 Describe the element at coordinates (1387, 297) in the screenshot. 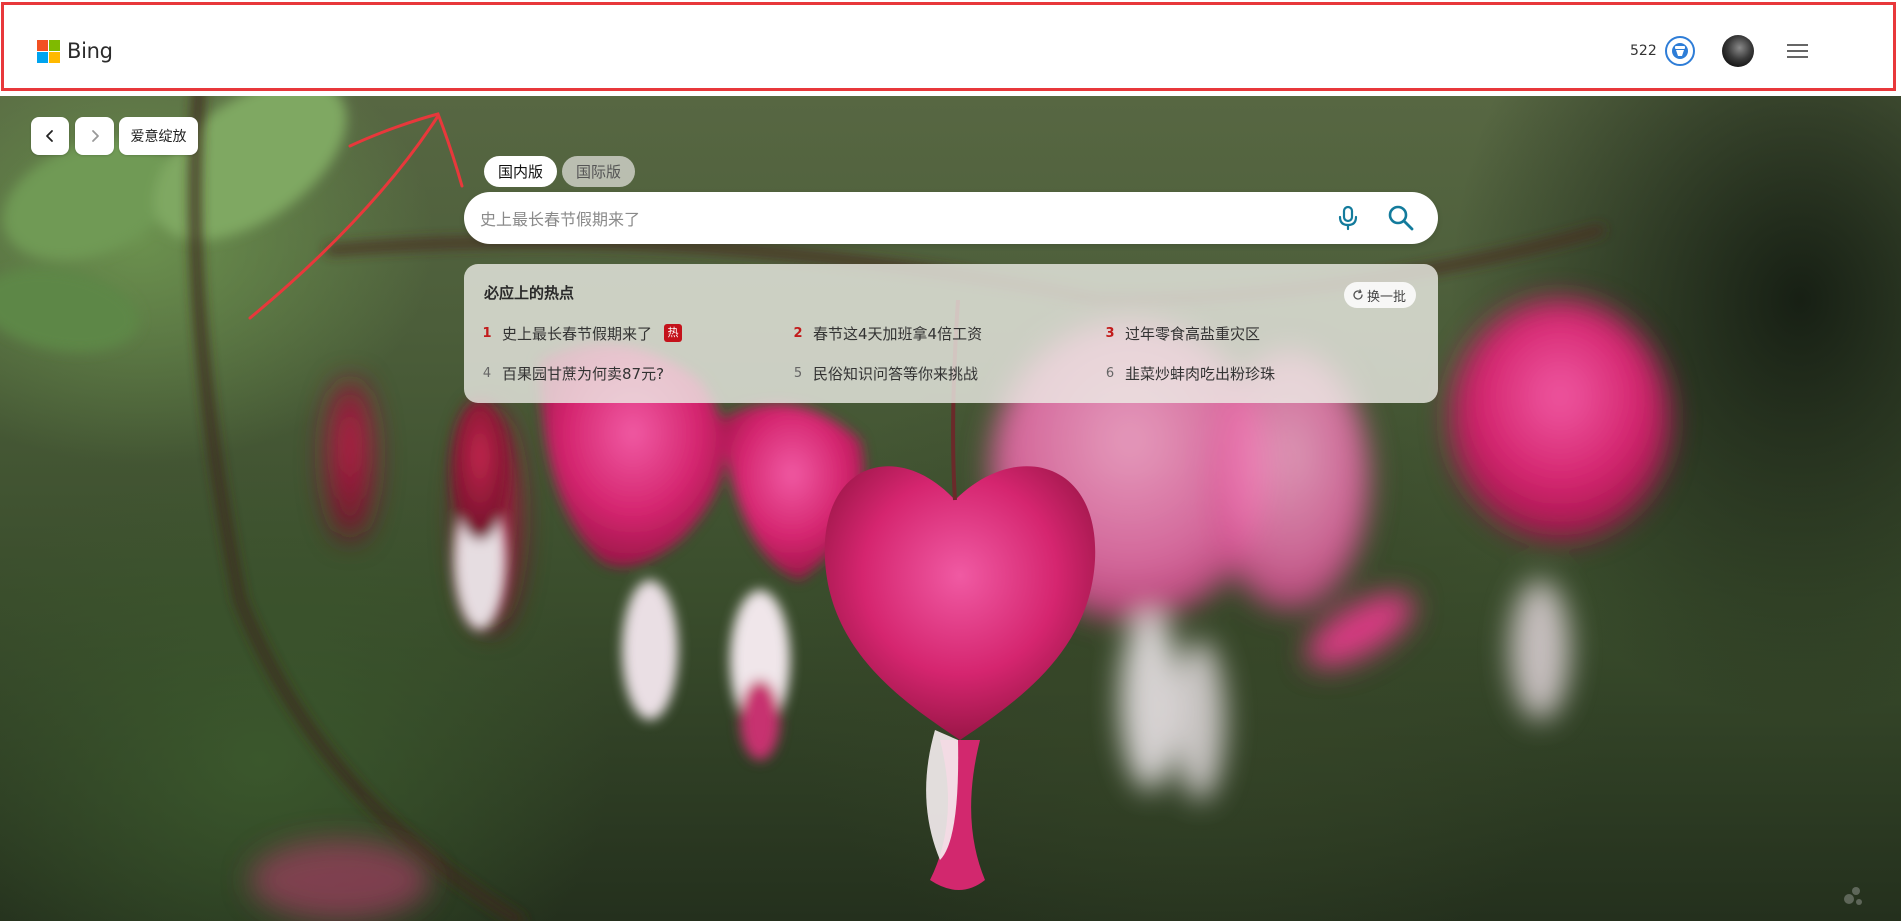

I see `refresh-label: 换一批` at that location.